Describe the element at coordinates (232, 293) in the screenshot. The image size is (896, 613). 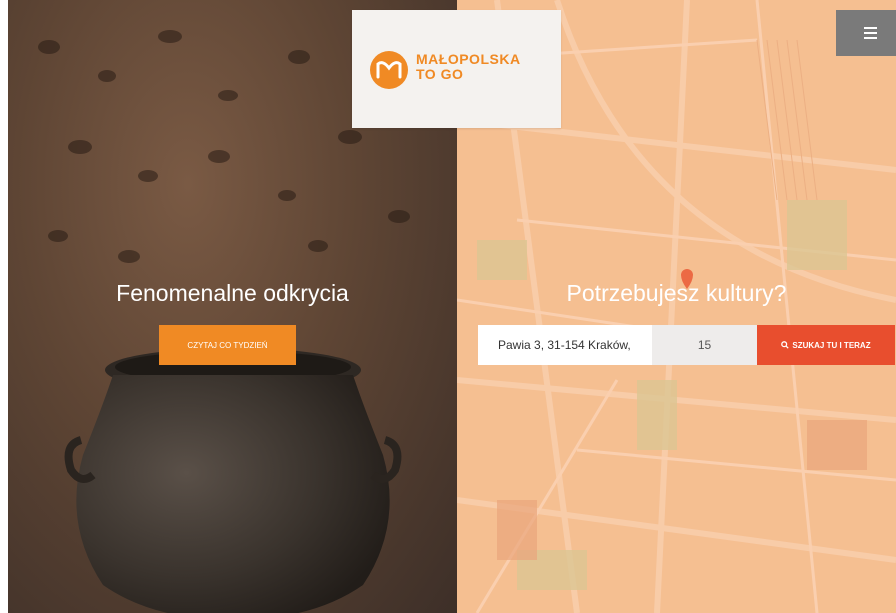
I see `left-headline: Fenomenalne odkrycia` at that location.